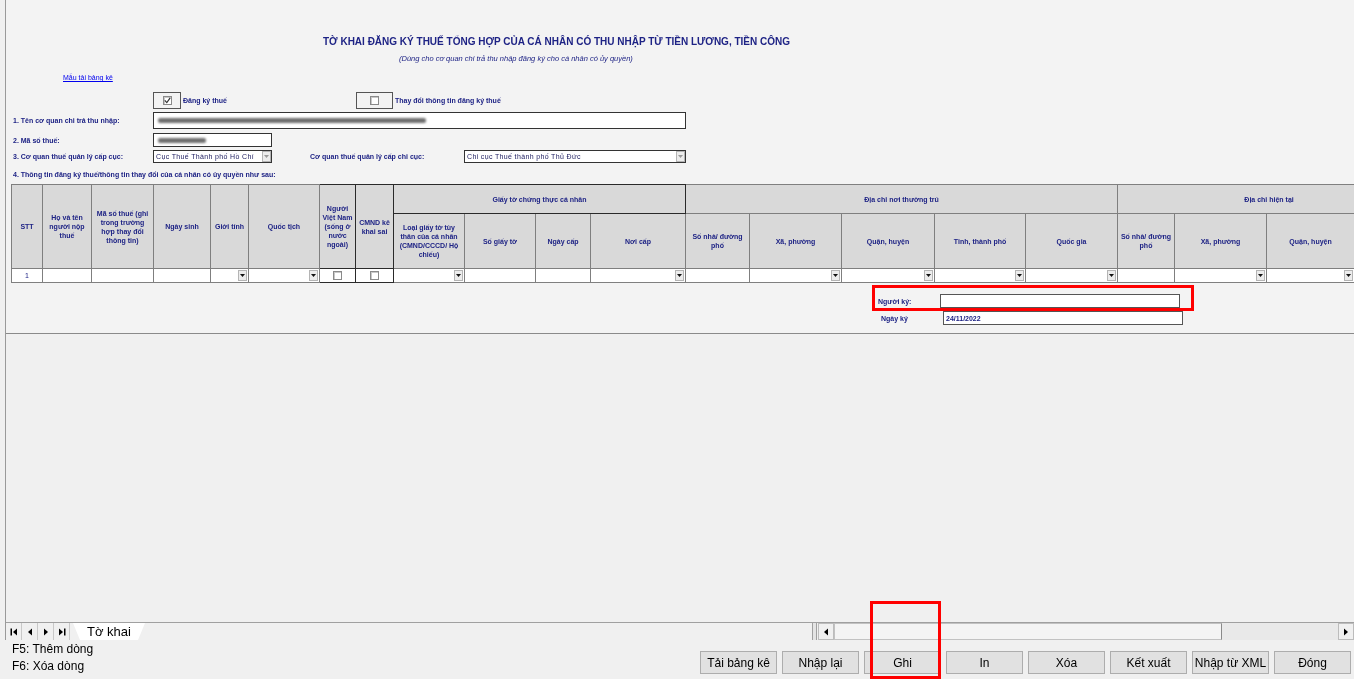 This screenshot has width=1354, height=679. What do you see at coordinates (61, 631) in the screenshot?
I see `skip-forward-icon` at bounding box center [61, 631].